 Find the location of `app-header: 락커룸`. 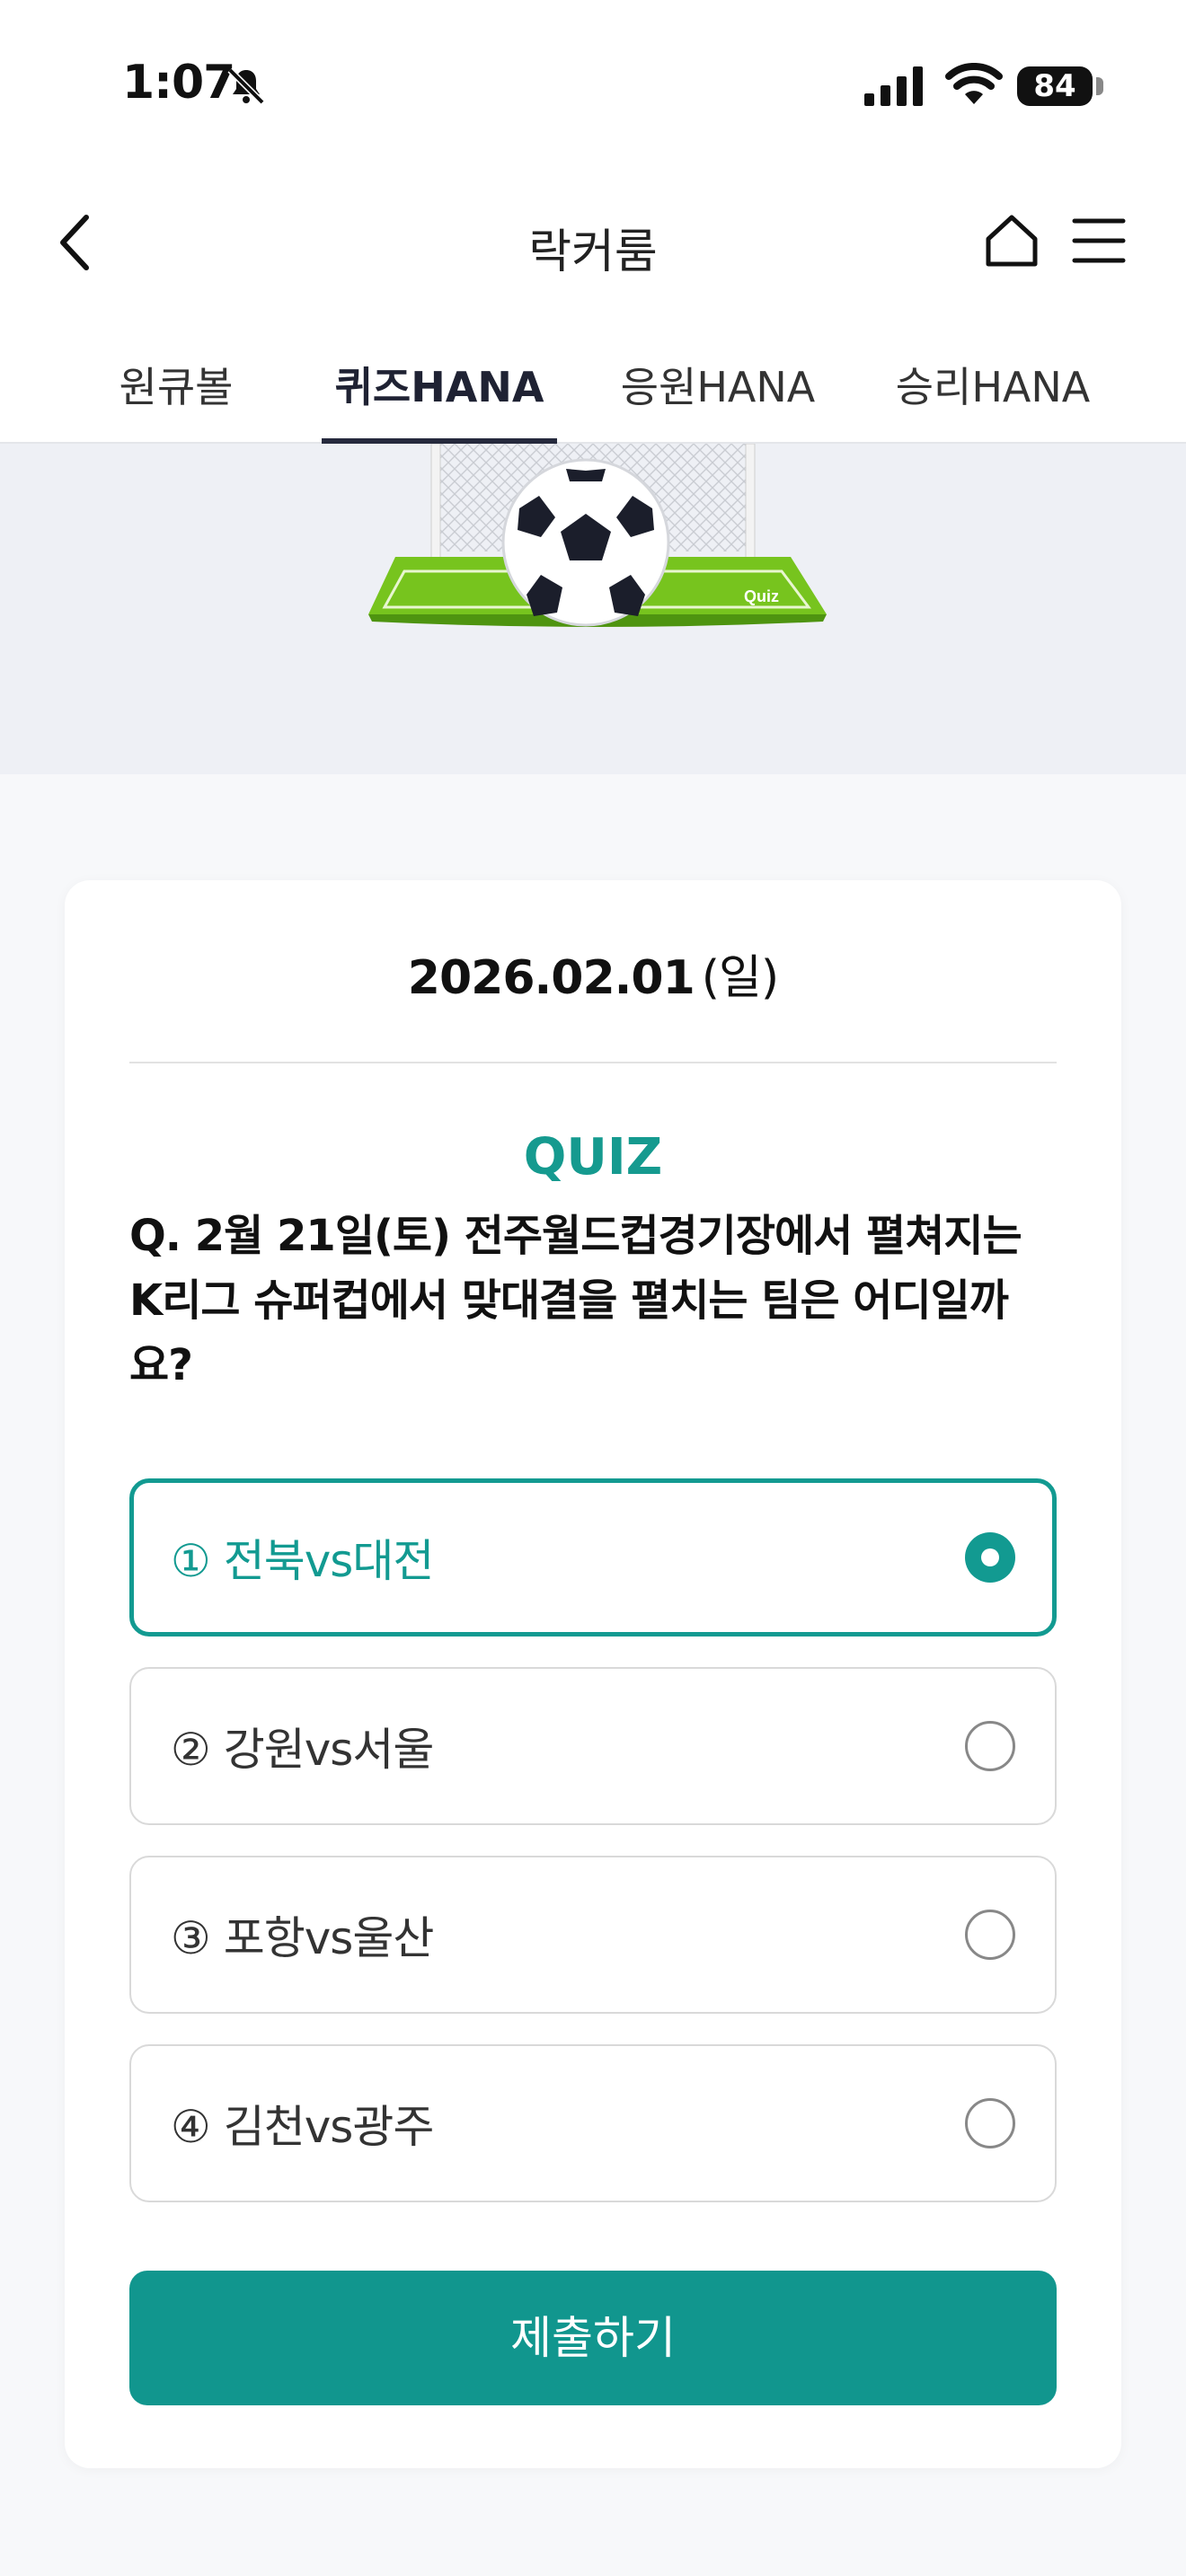

app-header: 락커룸 is located at coordinates (593, 242).